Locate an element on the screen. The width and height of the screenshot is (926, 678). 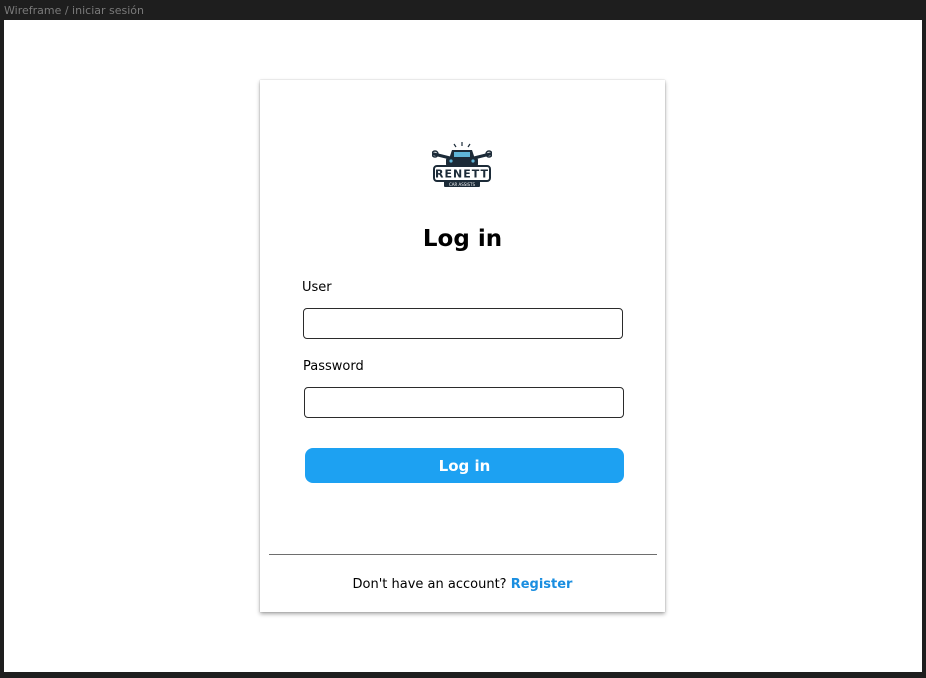
register-prompt-text: Don't have an account? is located at coordinates (431, 584).